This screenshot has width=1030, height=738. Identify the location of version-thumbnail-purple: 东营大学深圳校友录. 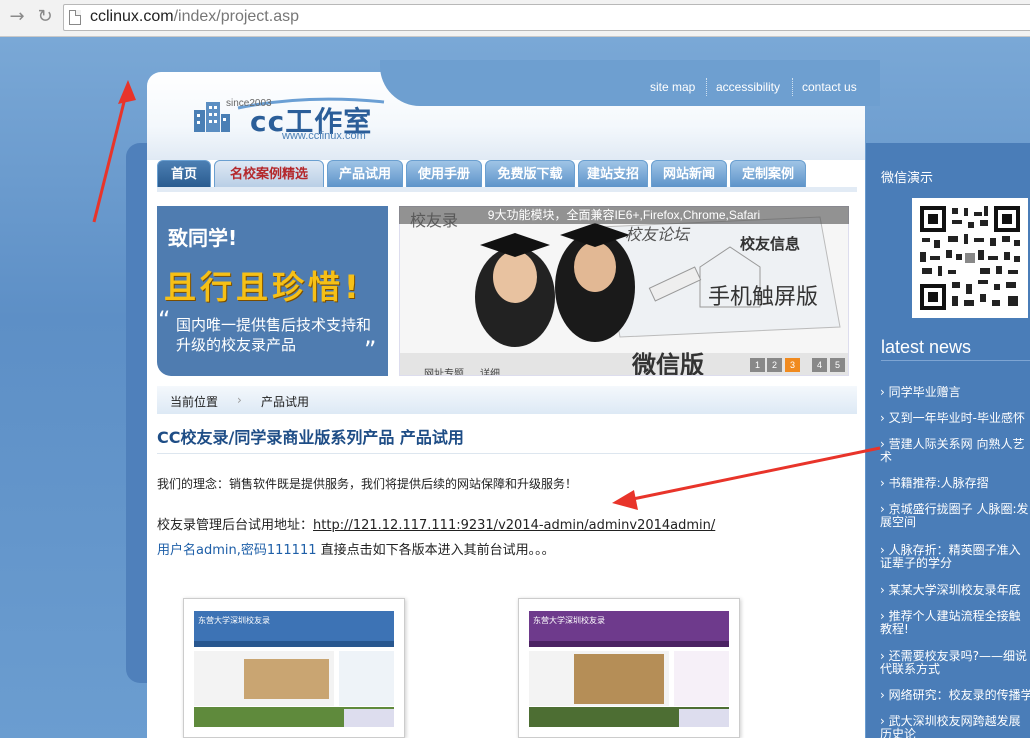
(629, 668).